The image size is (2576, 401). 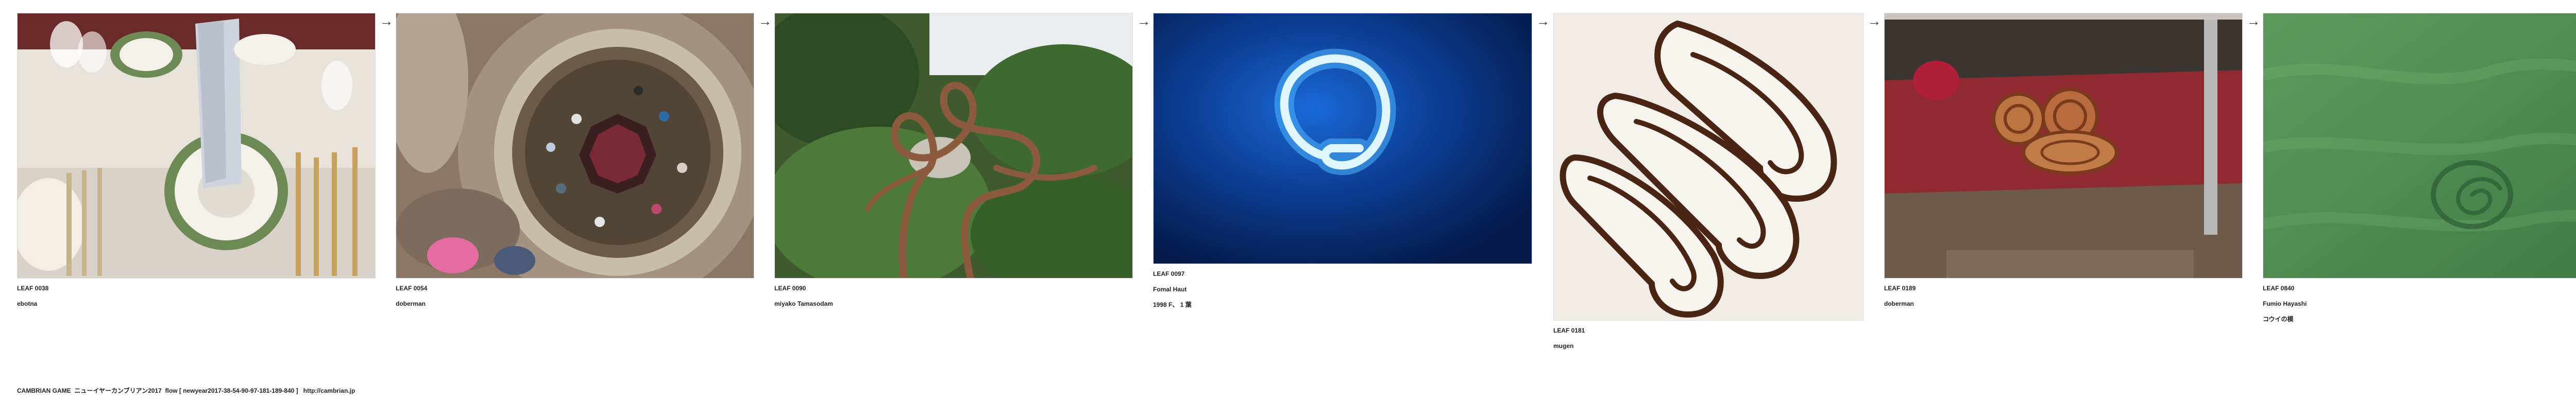 What do you see at coordinates (1708, 346) in the screenshot?
I see `leaf-caption: mugen` at bounding box center [1708, 346].